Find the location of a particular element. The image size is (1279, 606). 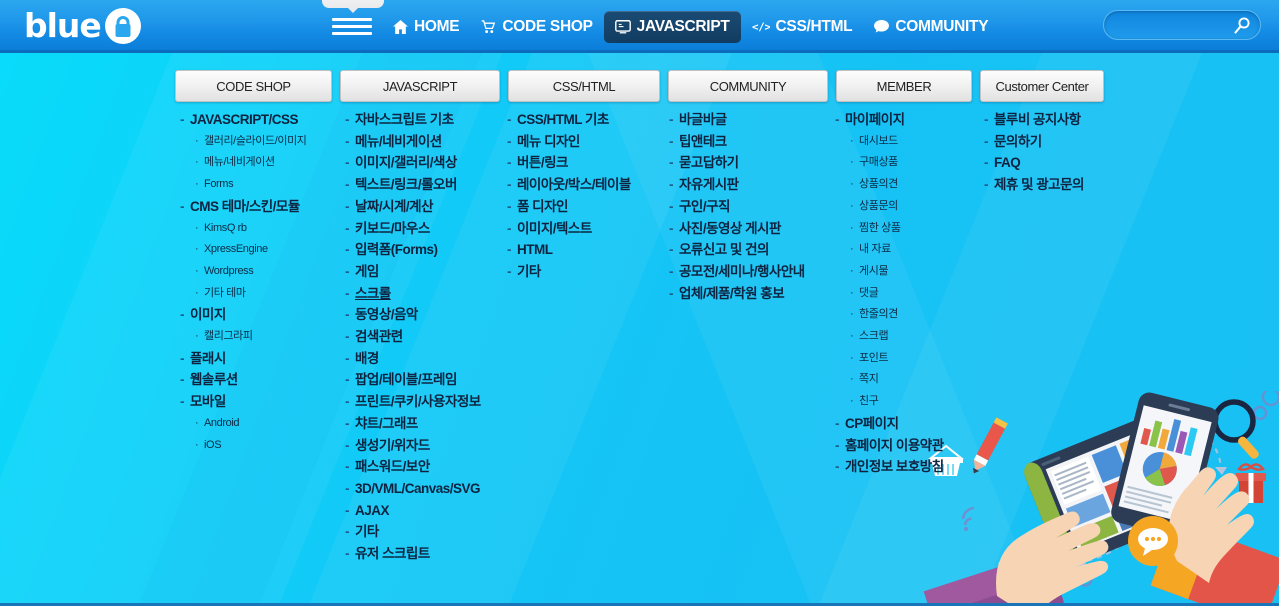

menu-item-primary: 업체/제품/학원 홍보 is located at coordinates (754, 294).